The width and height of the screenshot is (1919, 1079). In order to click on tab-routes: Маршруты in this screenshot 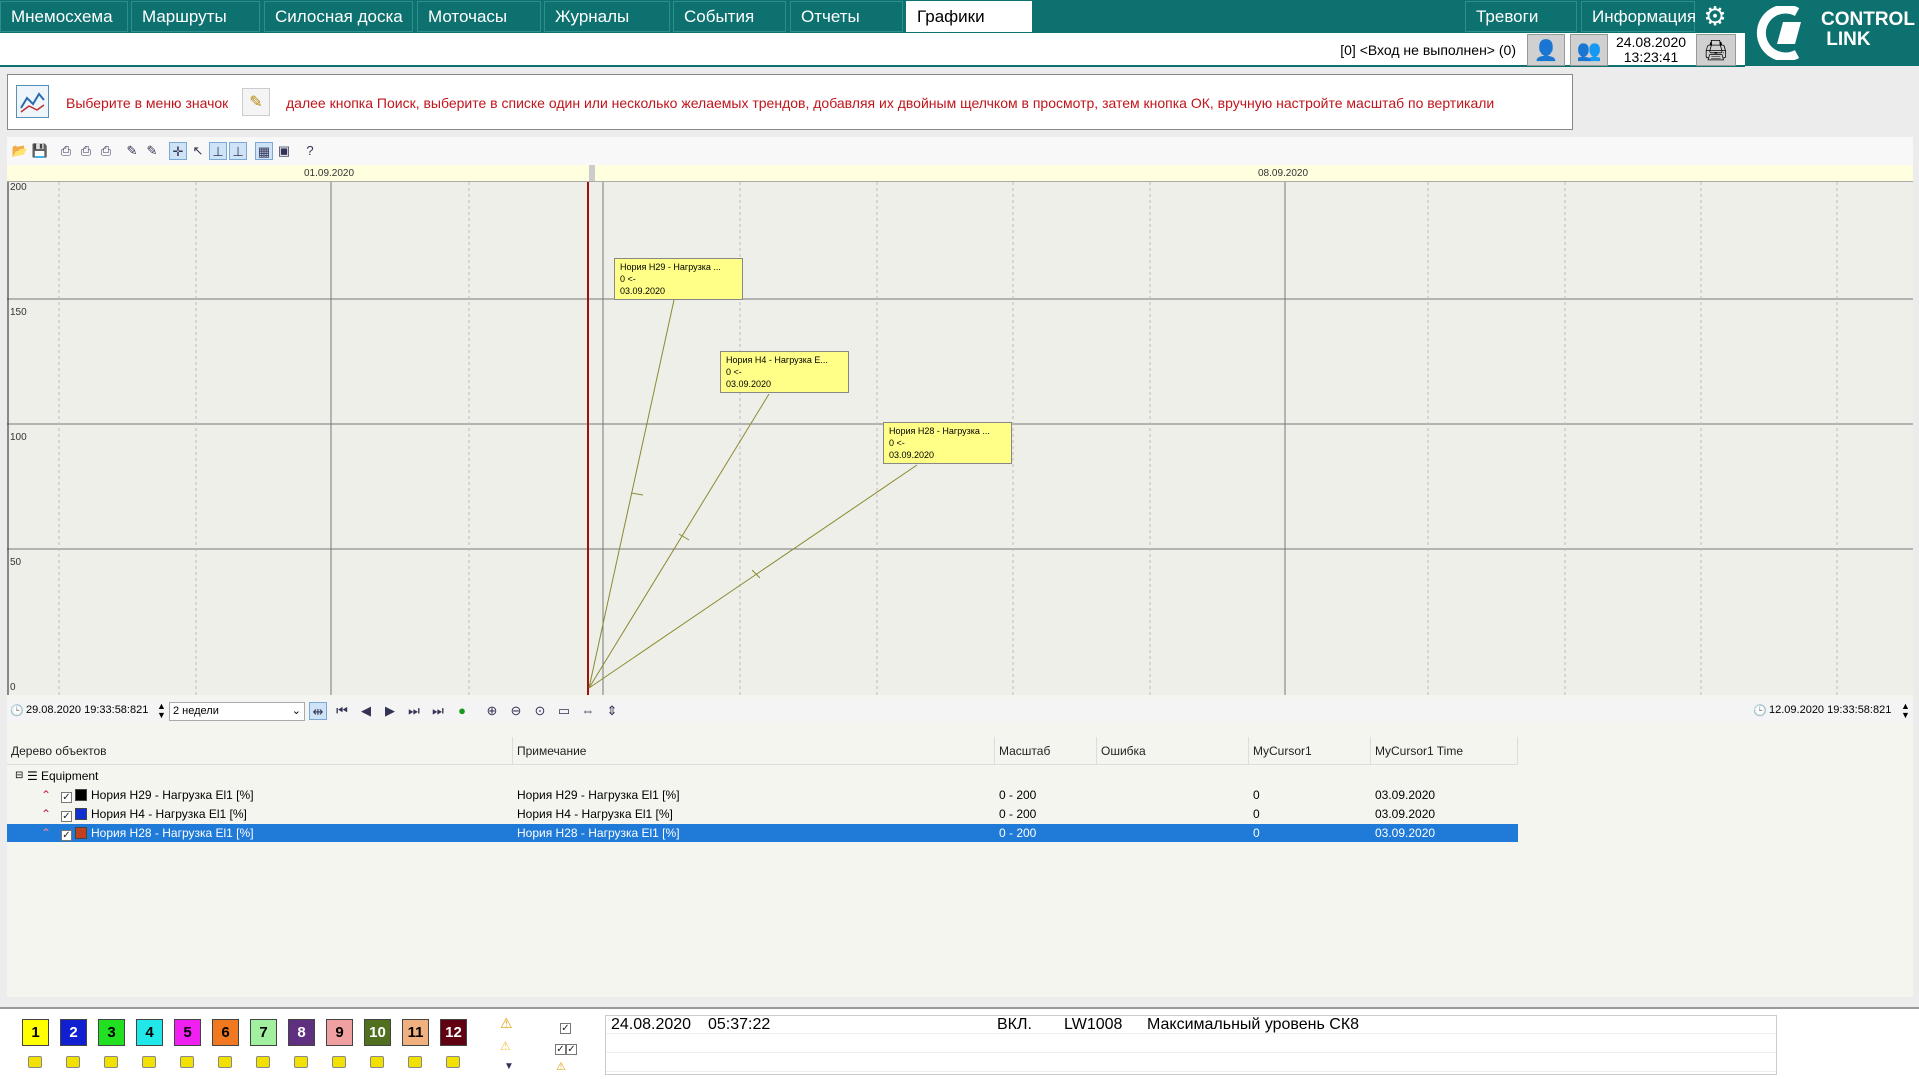, I will do `click(195, 16)`.